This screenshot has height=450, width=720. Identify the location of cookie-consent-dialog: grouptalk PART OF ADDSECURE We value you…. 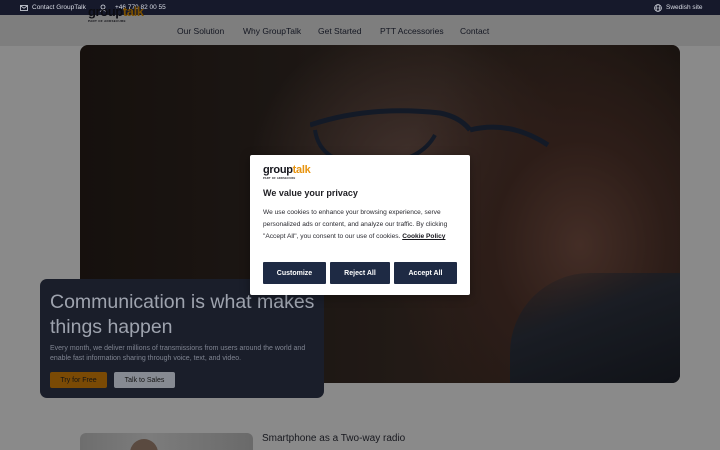
(360, 225).